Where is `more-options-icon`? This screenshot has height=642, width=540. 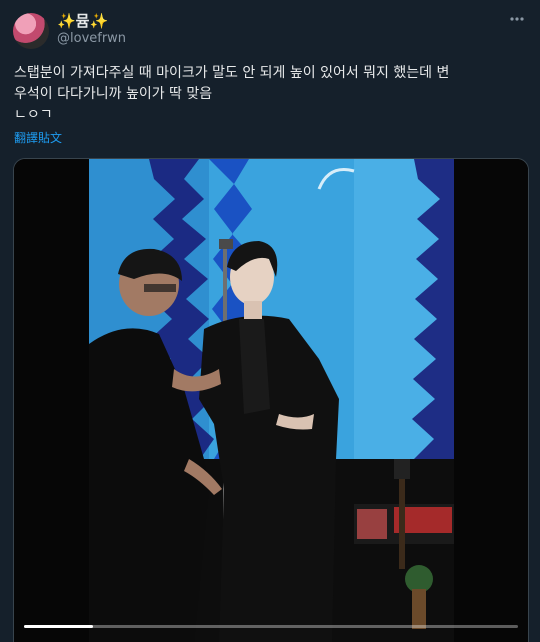
more-options-icon is located at coordinates (517, 19).